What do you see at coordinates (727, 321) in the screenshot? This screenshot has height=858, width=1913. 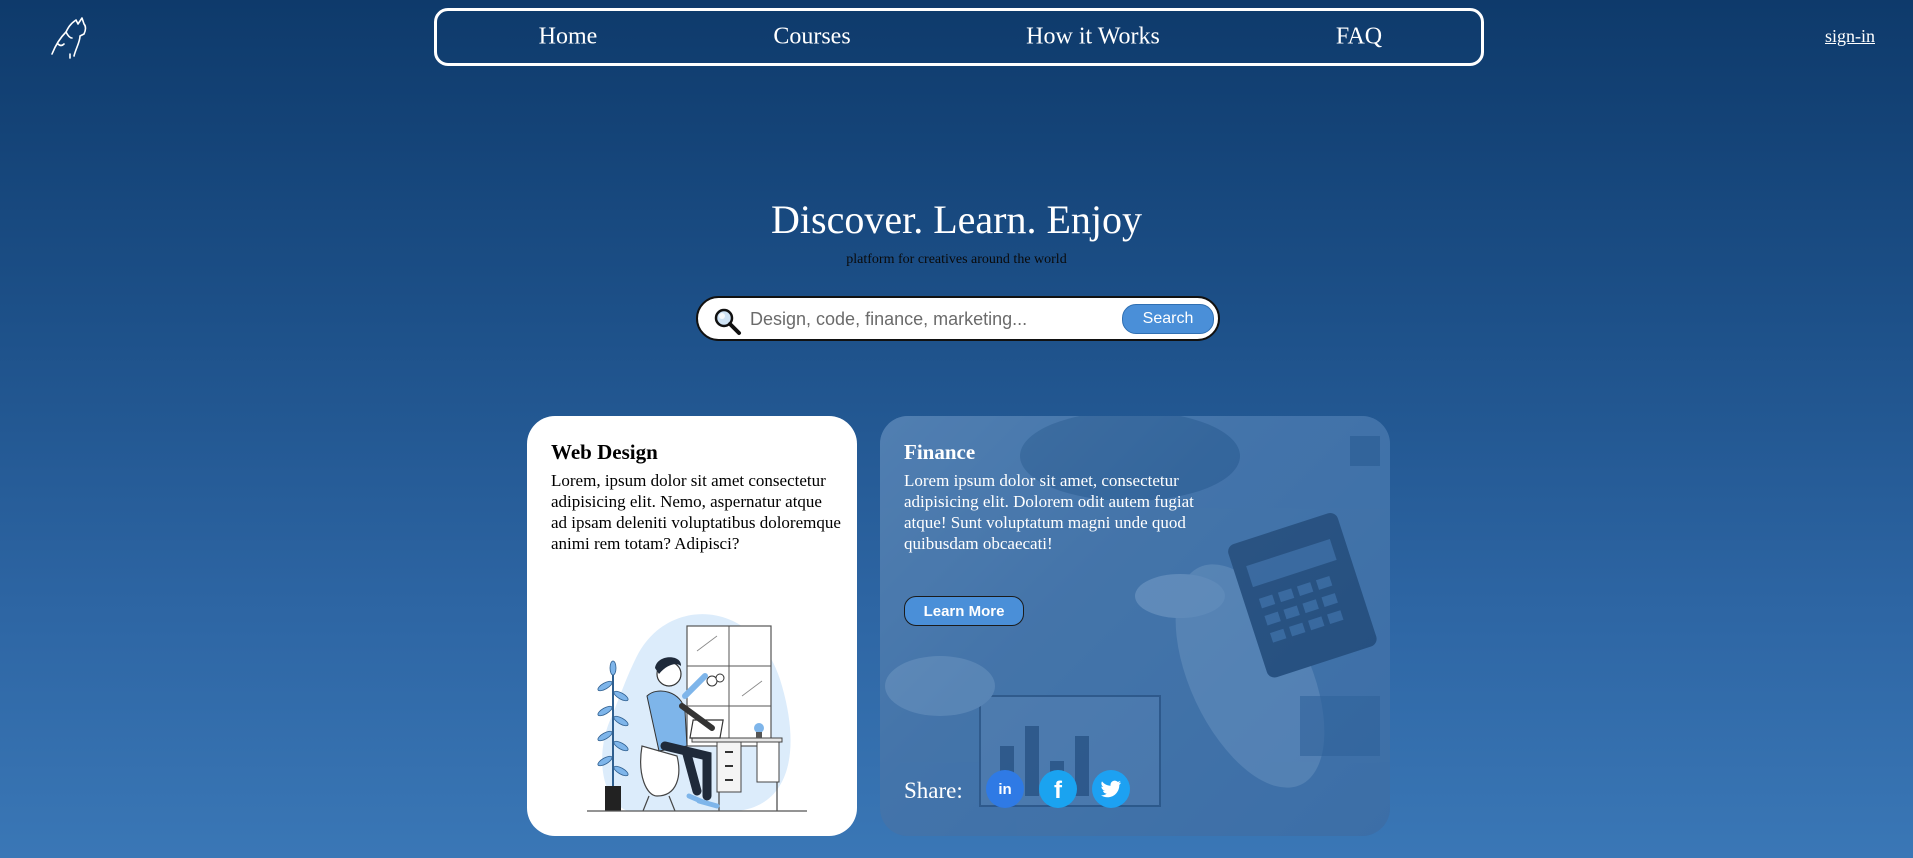 I see `magnifier-icon` at bounding box center [727, 321].